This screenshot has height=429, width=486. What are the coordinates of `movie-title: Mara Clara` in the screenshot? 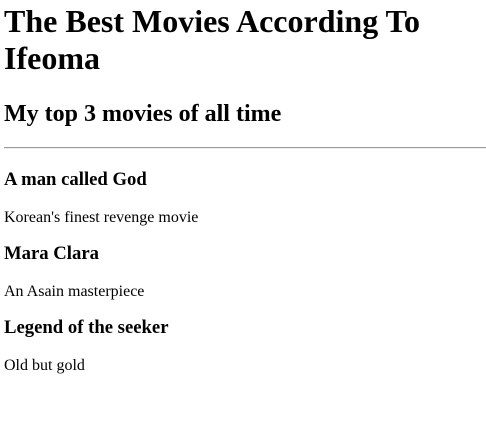 It's located at (51, 253).